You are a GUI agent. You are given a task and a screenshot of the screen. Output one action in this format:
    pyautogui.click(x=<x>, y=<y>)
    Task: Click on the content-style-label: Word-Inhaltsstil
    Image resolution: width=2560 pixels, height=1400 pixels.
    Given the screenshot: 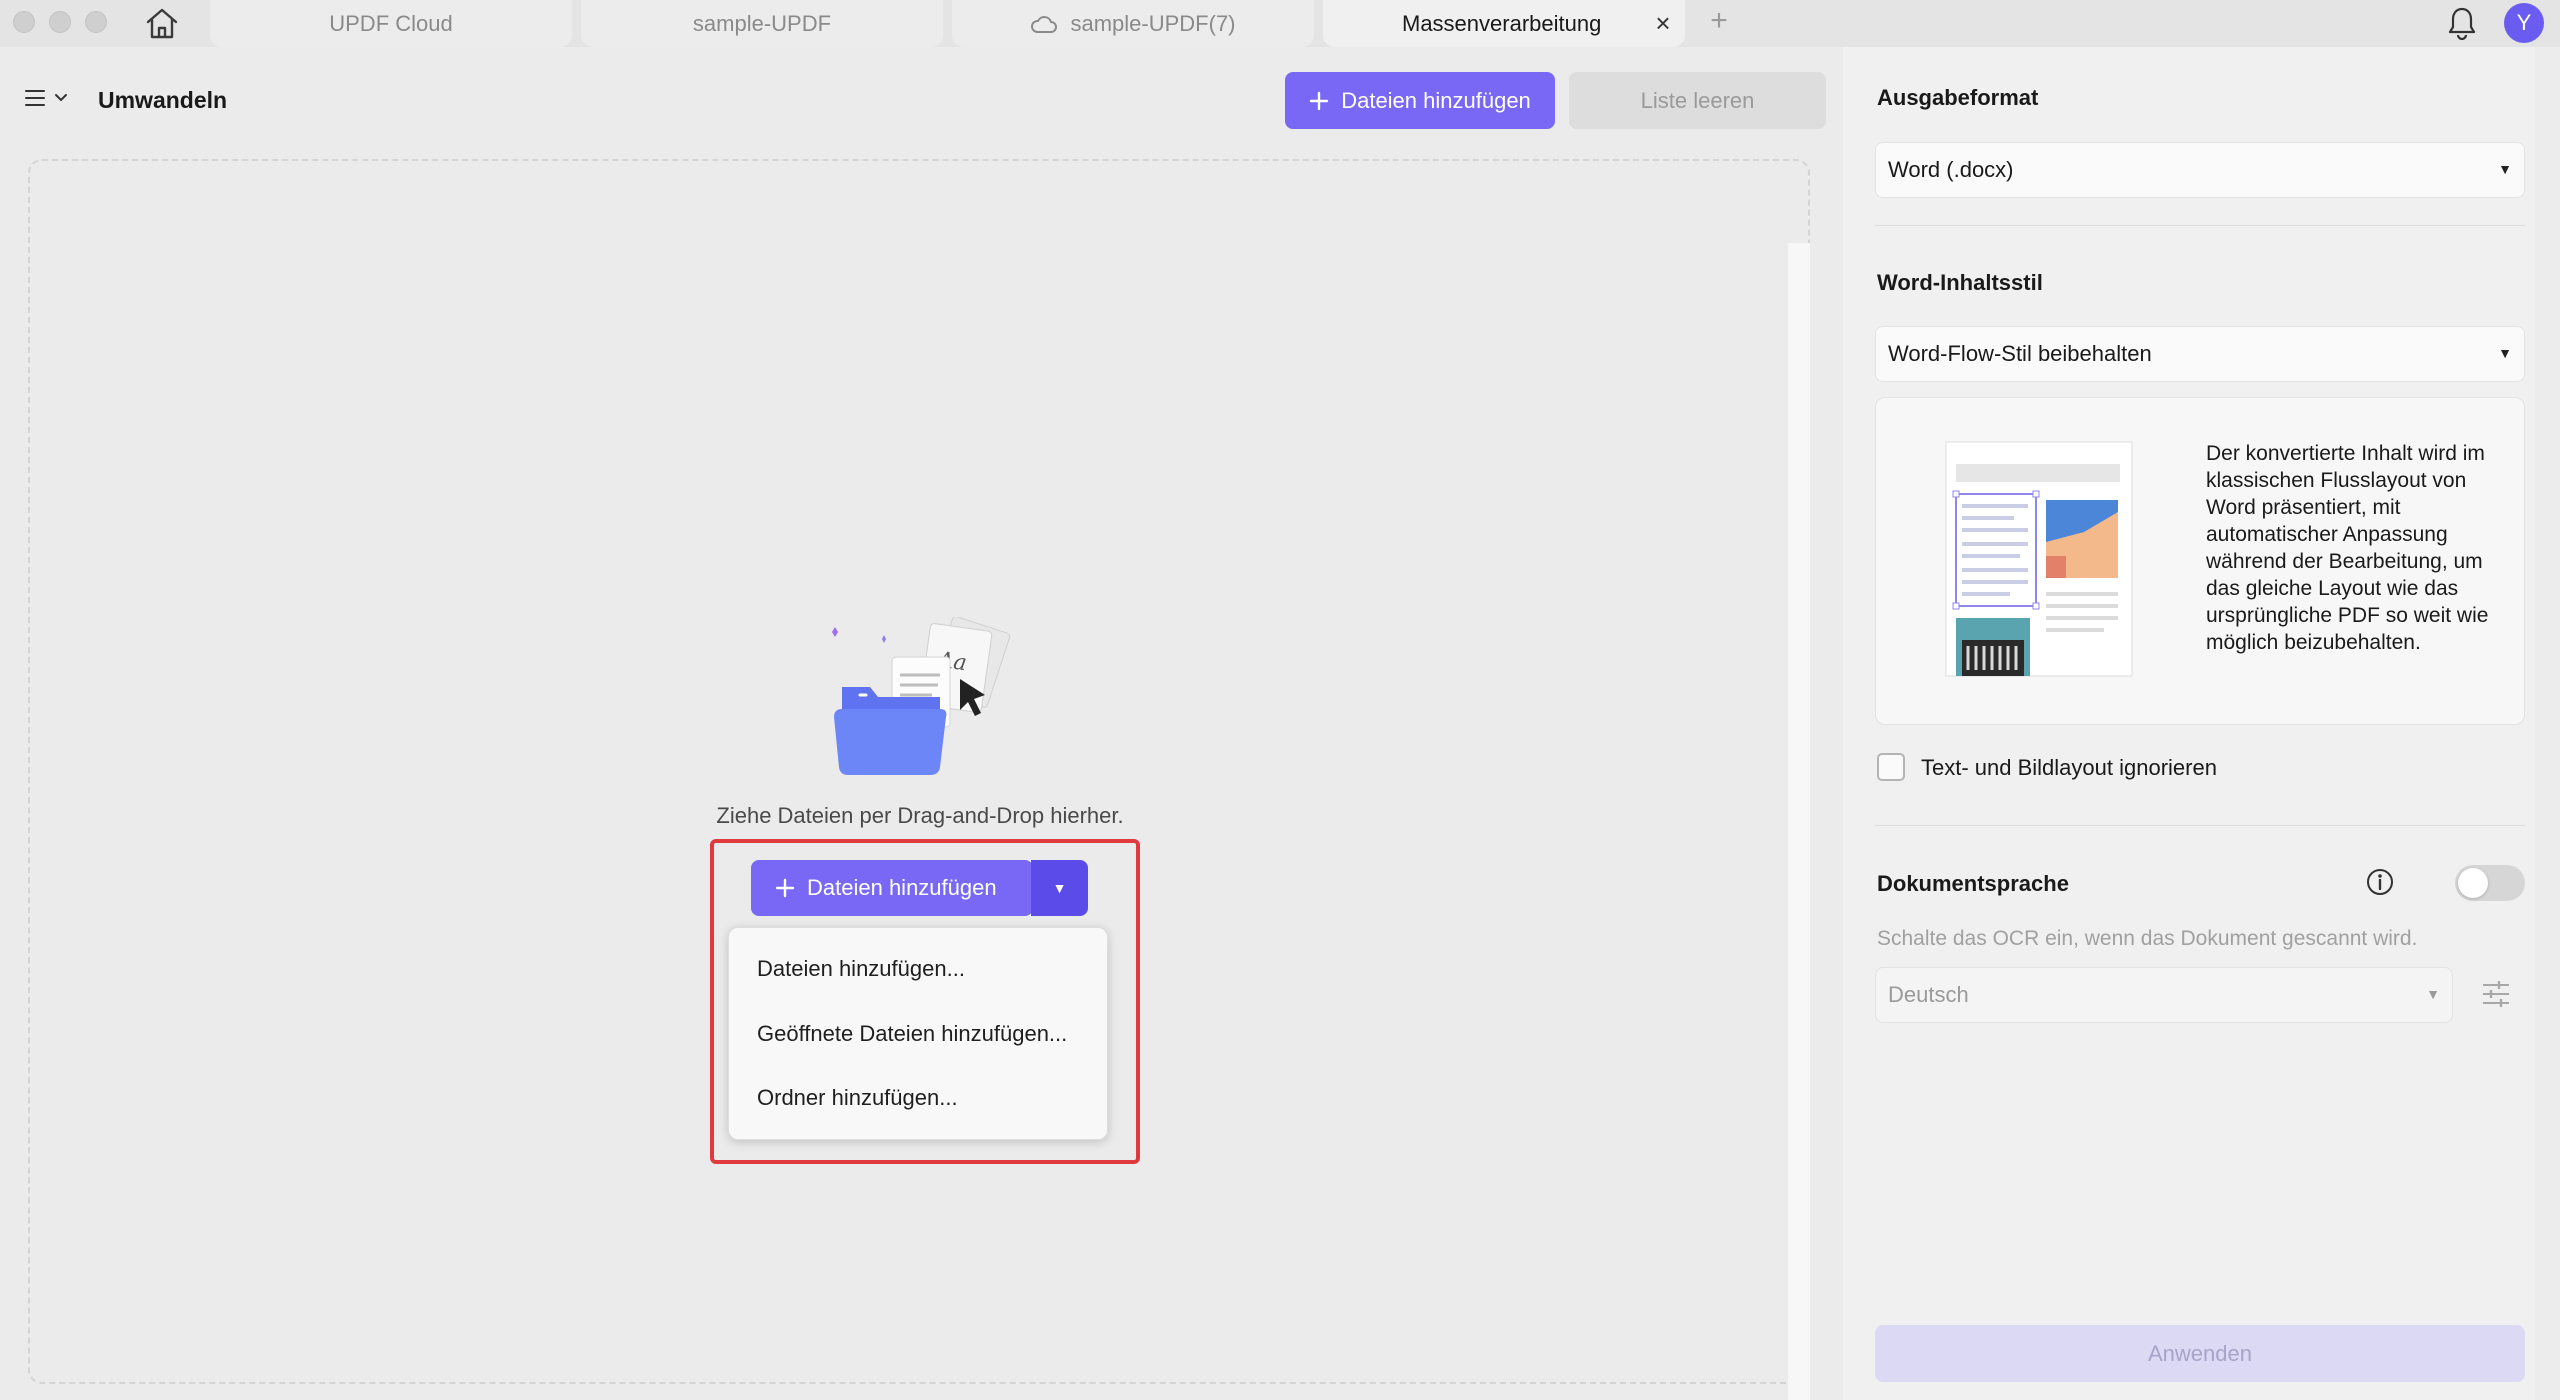 What is the action you would take?
    pyautogui.click(x=1960, y=282)
    